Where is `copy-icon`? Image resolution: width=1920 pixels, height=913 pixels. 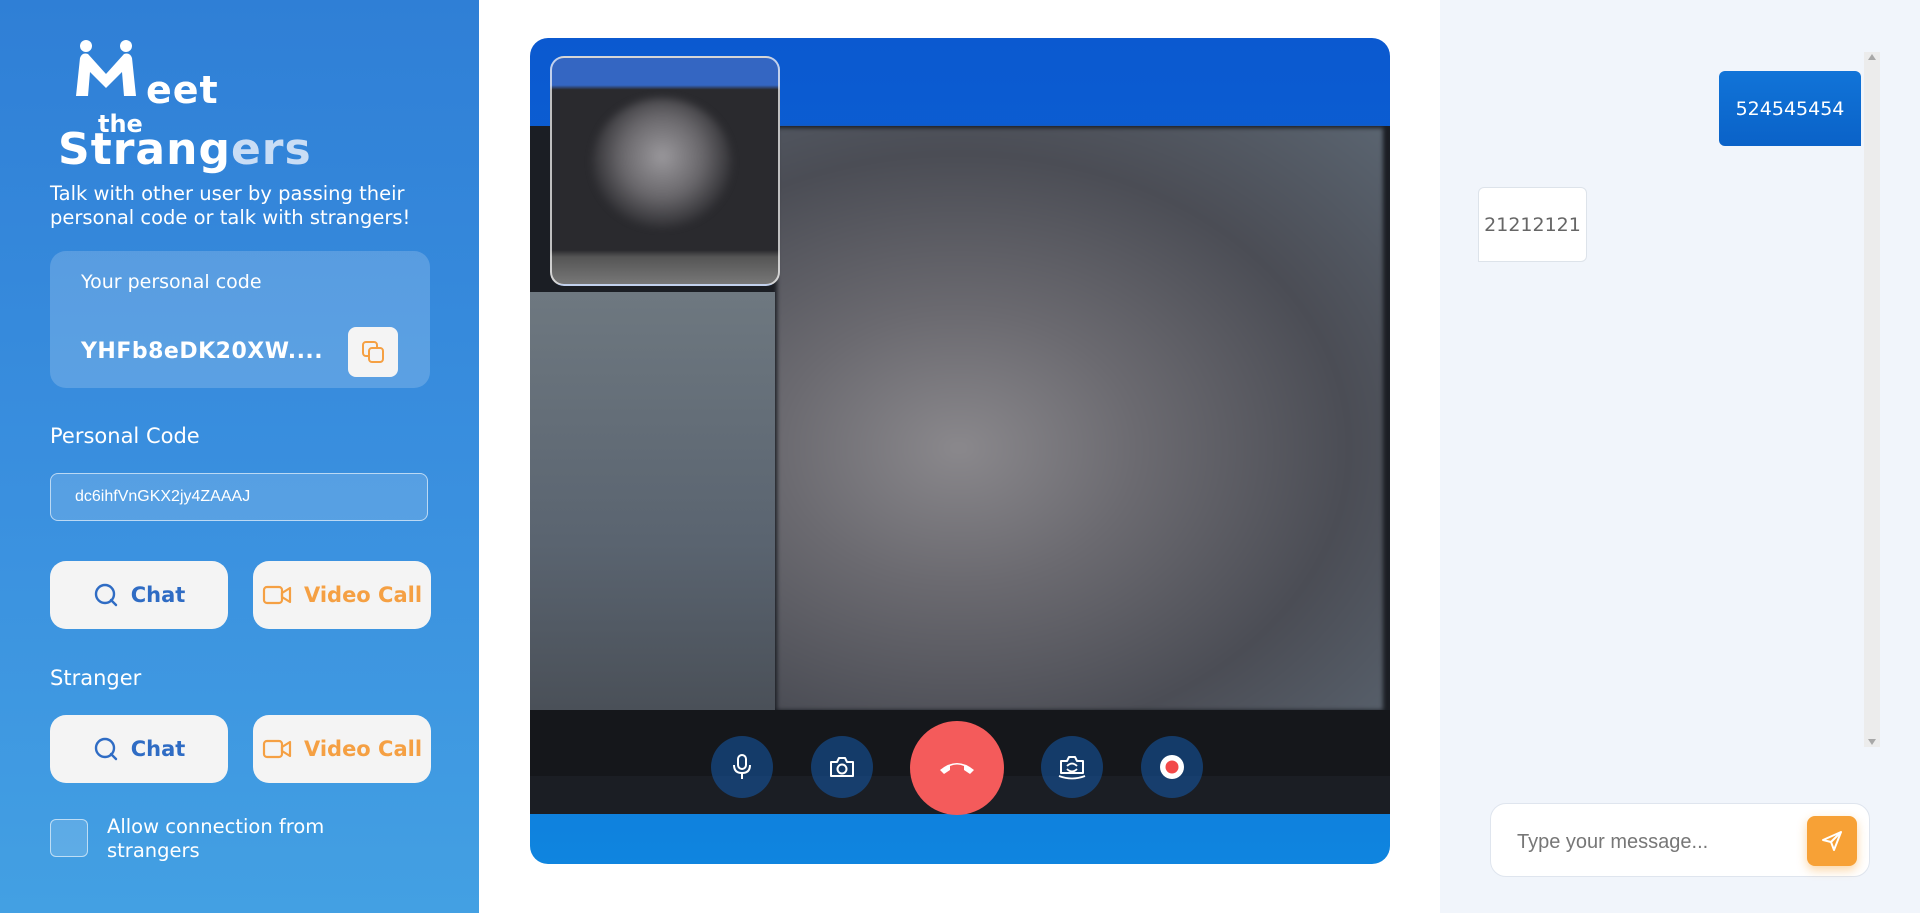
copy-icon is located at coordinates (373, 352).